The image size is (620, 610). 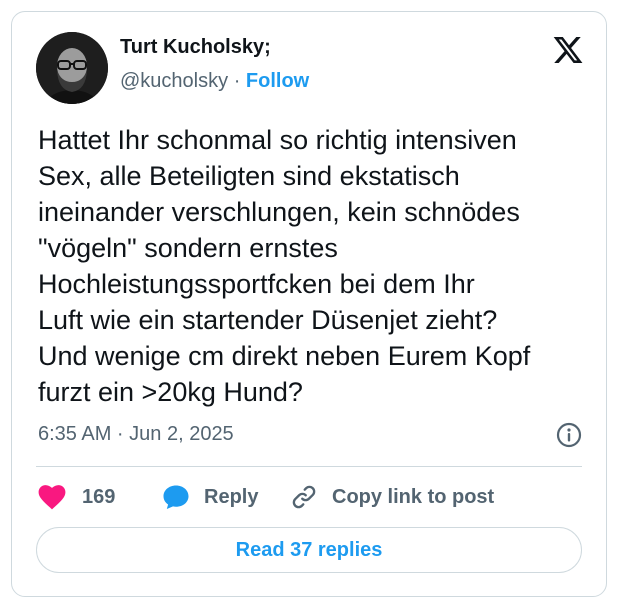 I want to click on info-icon, so click(x=569, y=435).